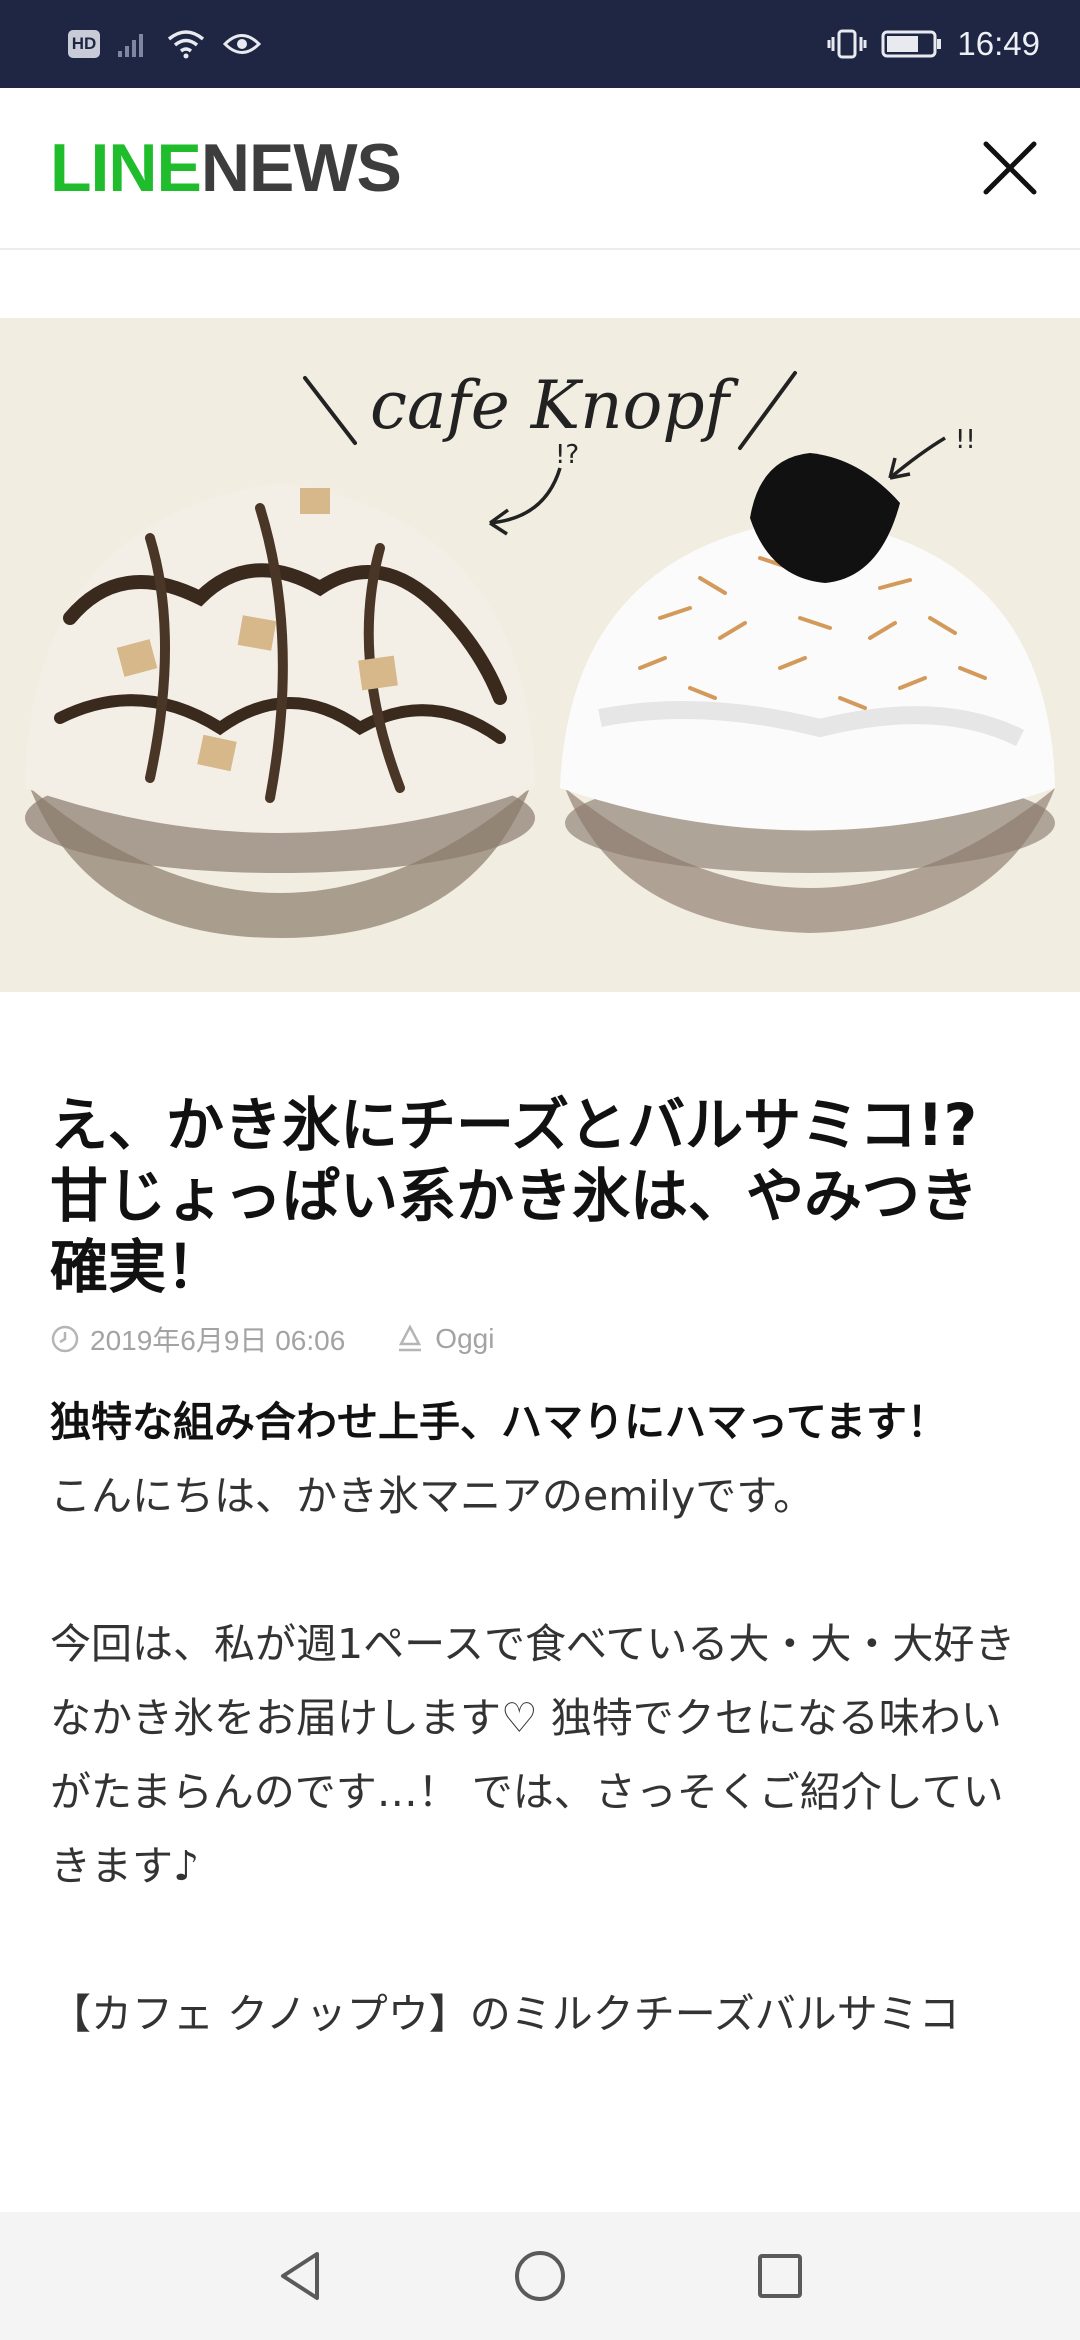 This screenshot has width=1080, height=2340. I want to click on close-icon, so click(1010, 168).